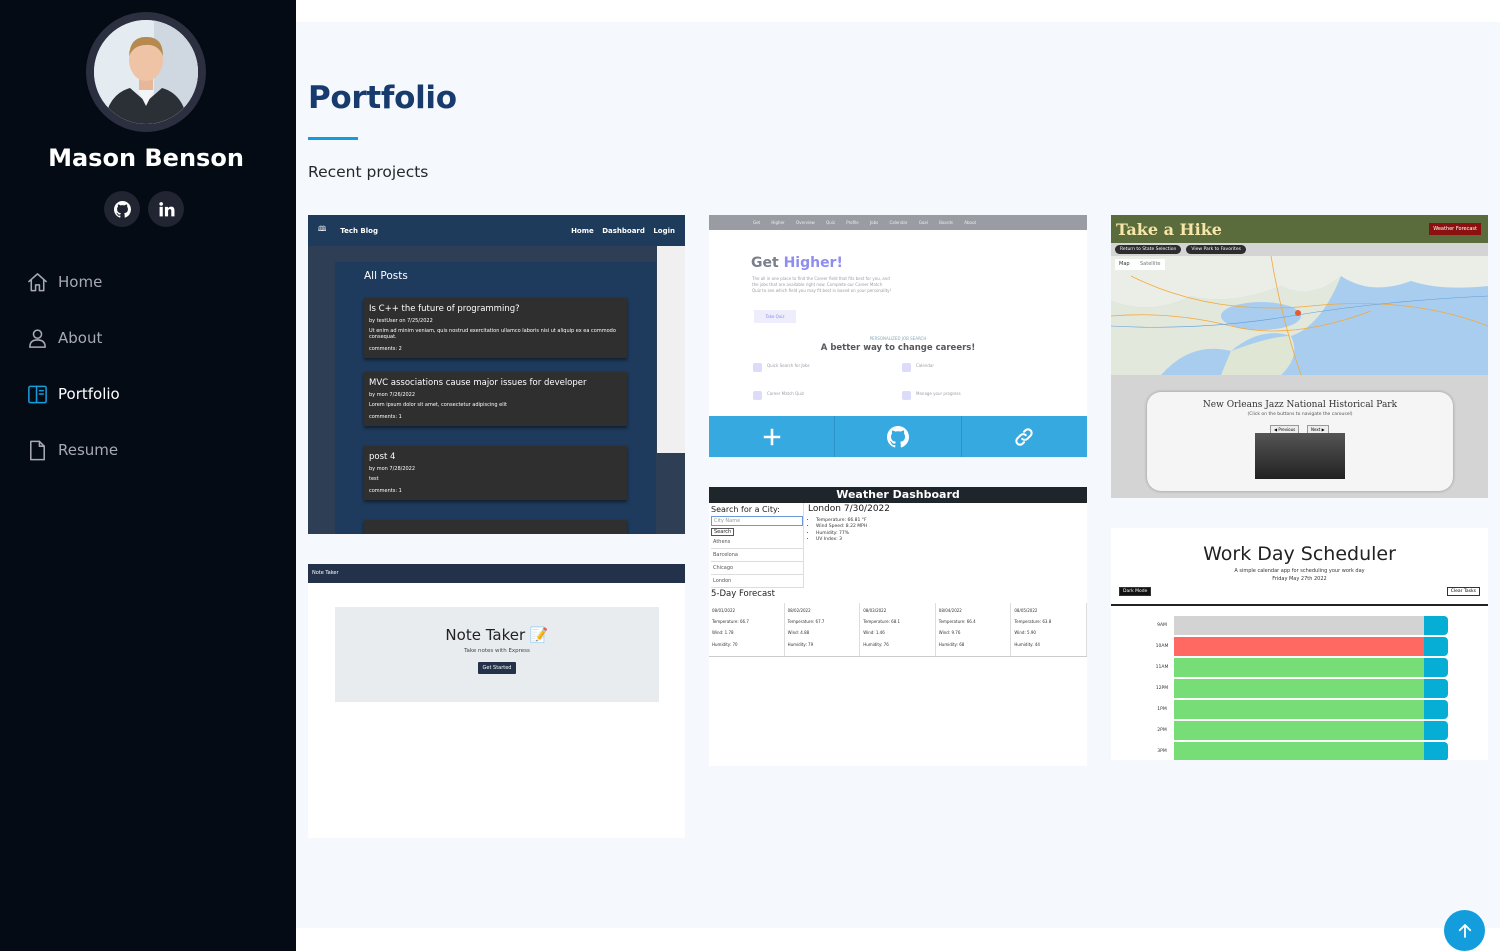 The width and height of the screenshot is (1500, 951). I want to click on hike-park-photo, so click(1300, 456).